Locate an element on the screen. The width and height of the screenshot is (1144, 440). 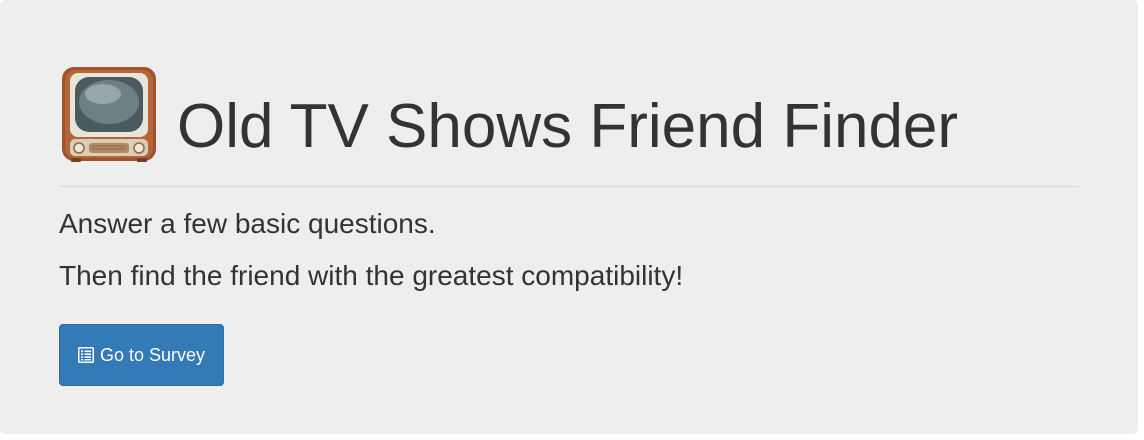
go-to-survey-label: Go to Survey is located at coordinates (152, 354).